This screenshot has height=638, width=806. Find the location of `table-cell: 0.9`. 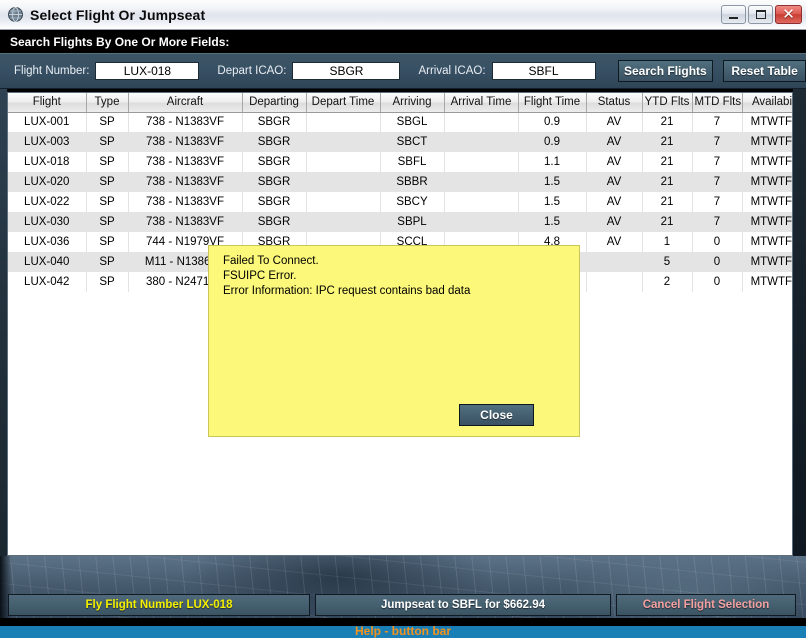

table-cell: 0.9 is located at coordinates (552, 142).